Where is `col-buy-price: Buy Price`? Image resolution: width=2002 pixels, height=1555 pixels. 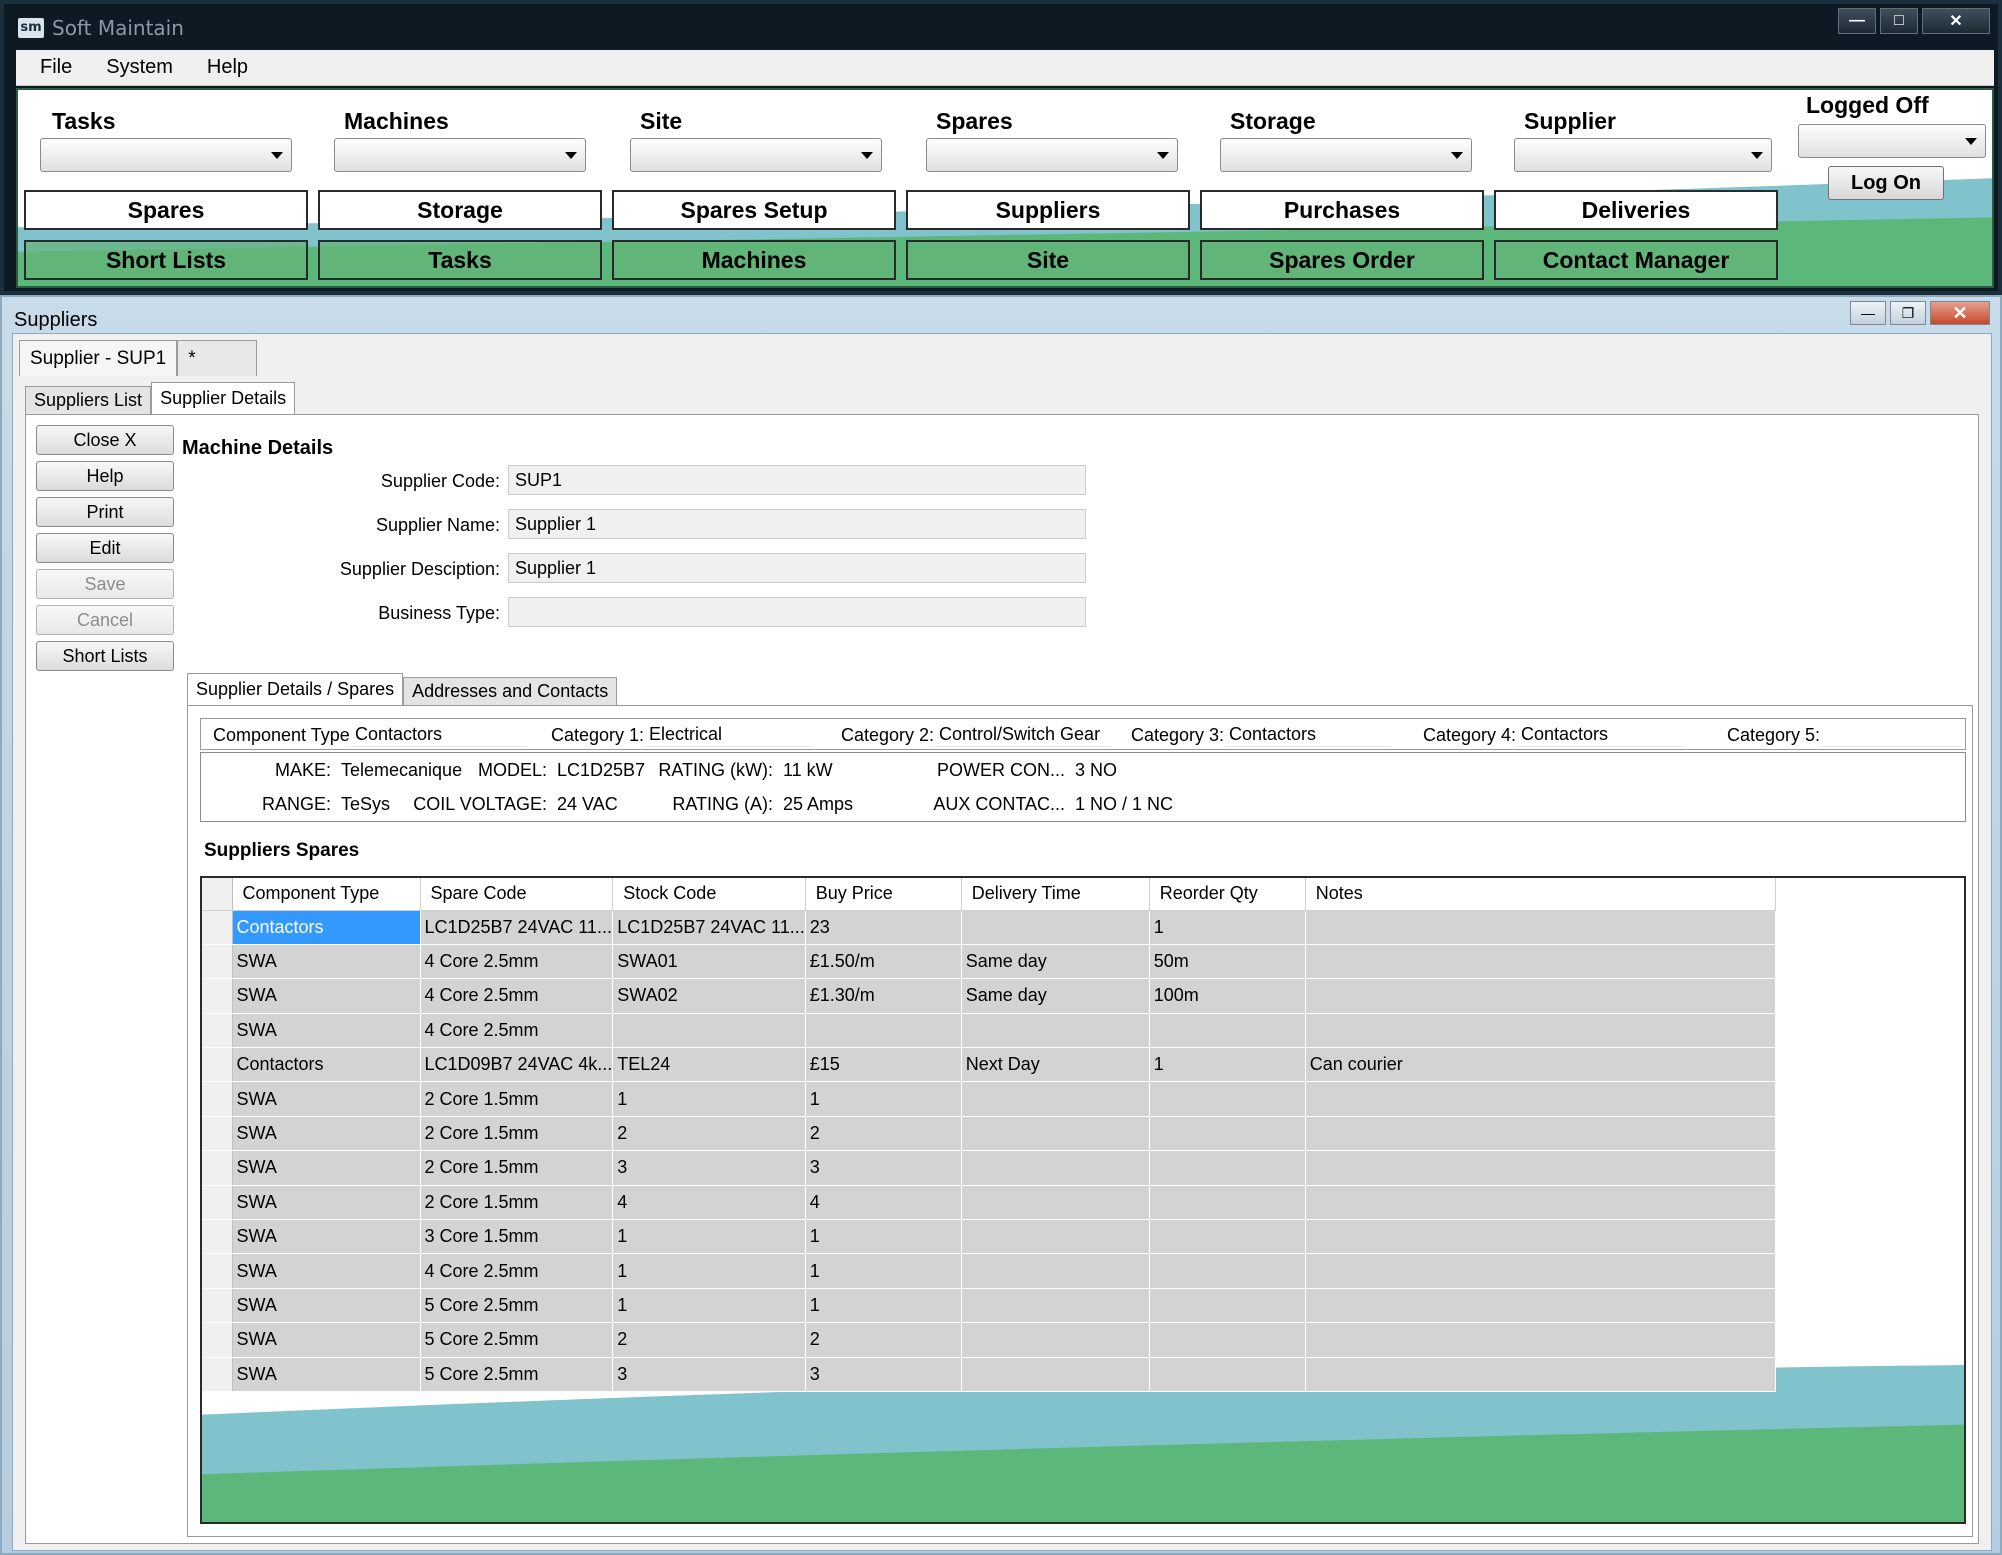 col-buy-price: Buy Price is located at coordinates (883, 894).